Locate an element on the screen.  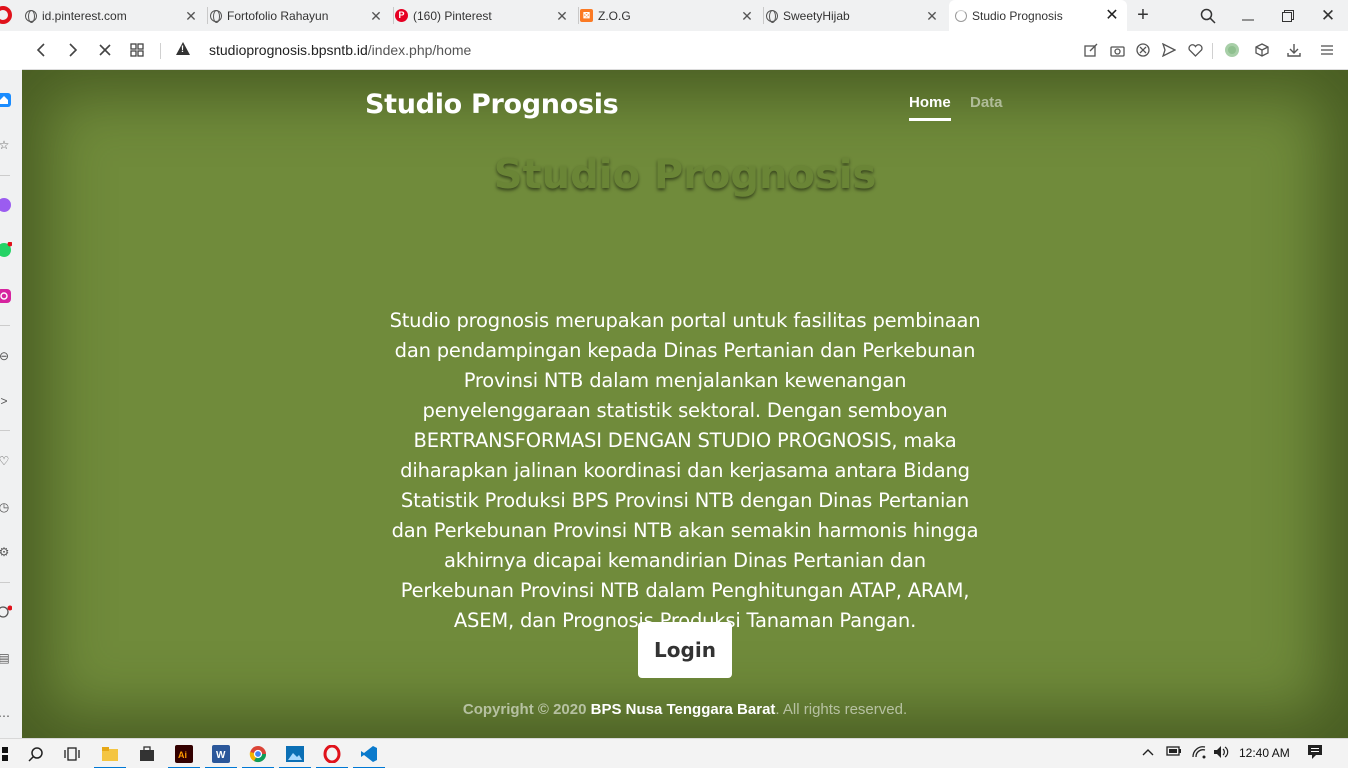
whatsapp-icon is located at coordinates (6, 250).